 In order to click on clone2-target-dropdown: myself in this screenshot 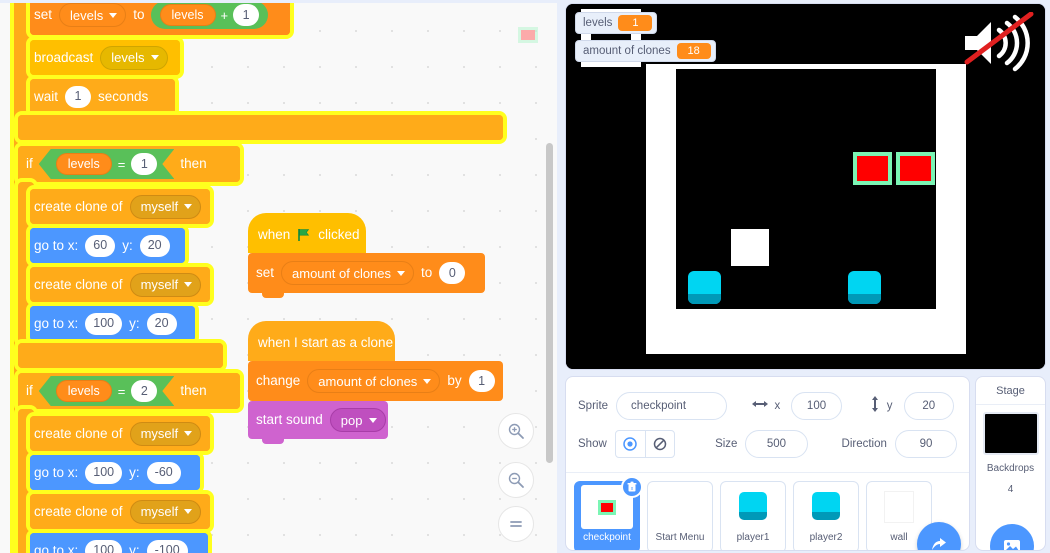, I will do `click(165, 284)`.